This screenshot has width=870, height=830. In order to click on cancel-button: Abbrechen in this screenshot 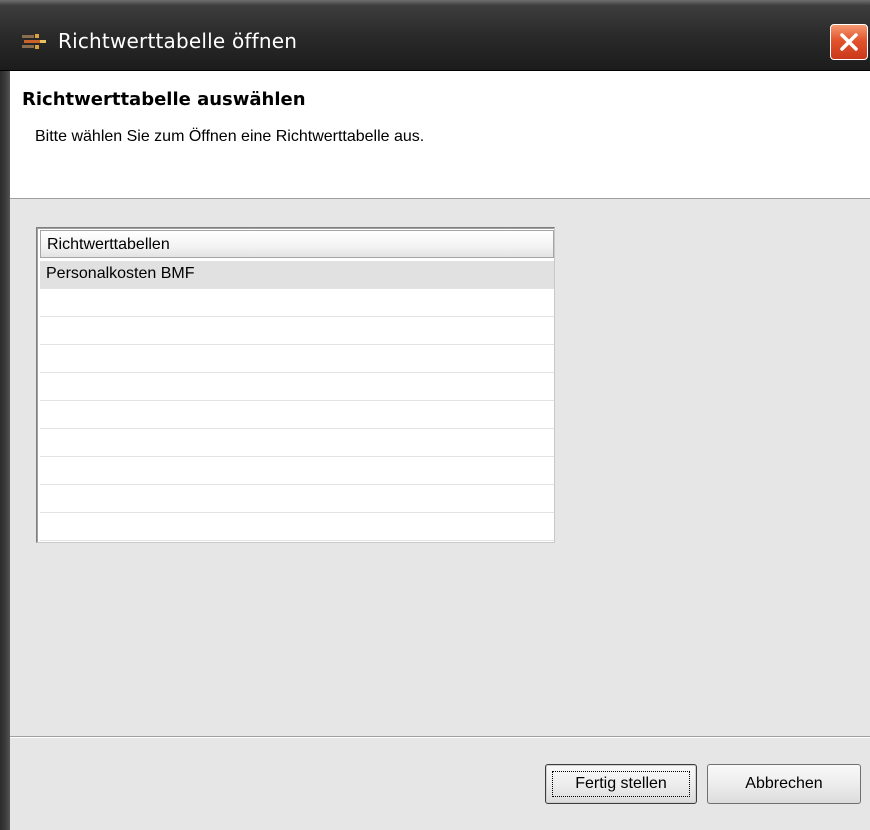, I will do `click(784, 784)`.